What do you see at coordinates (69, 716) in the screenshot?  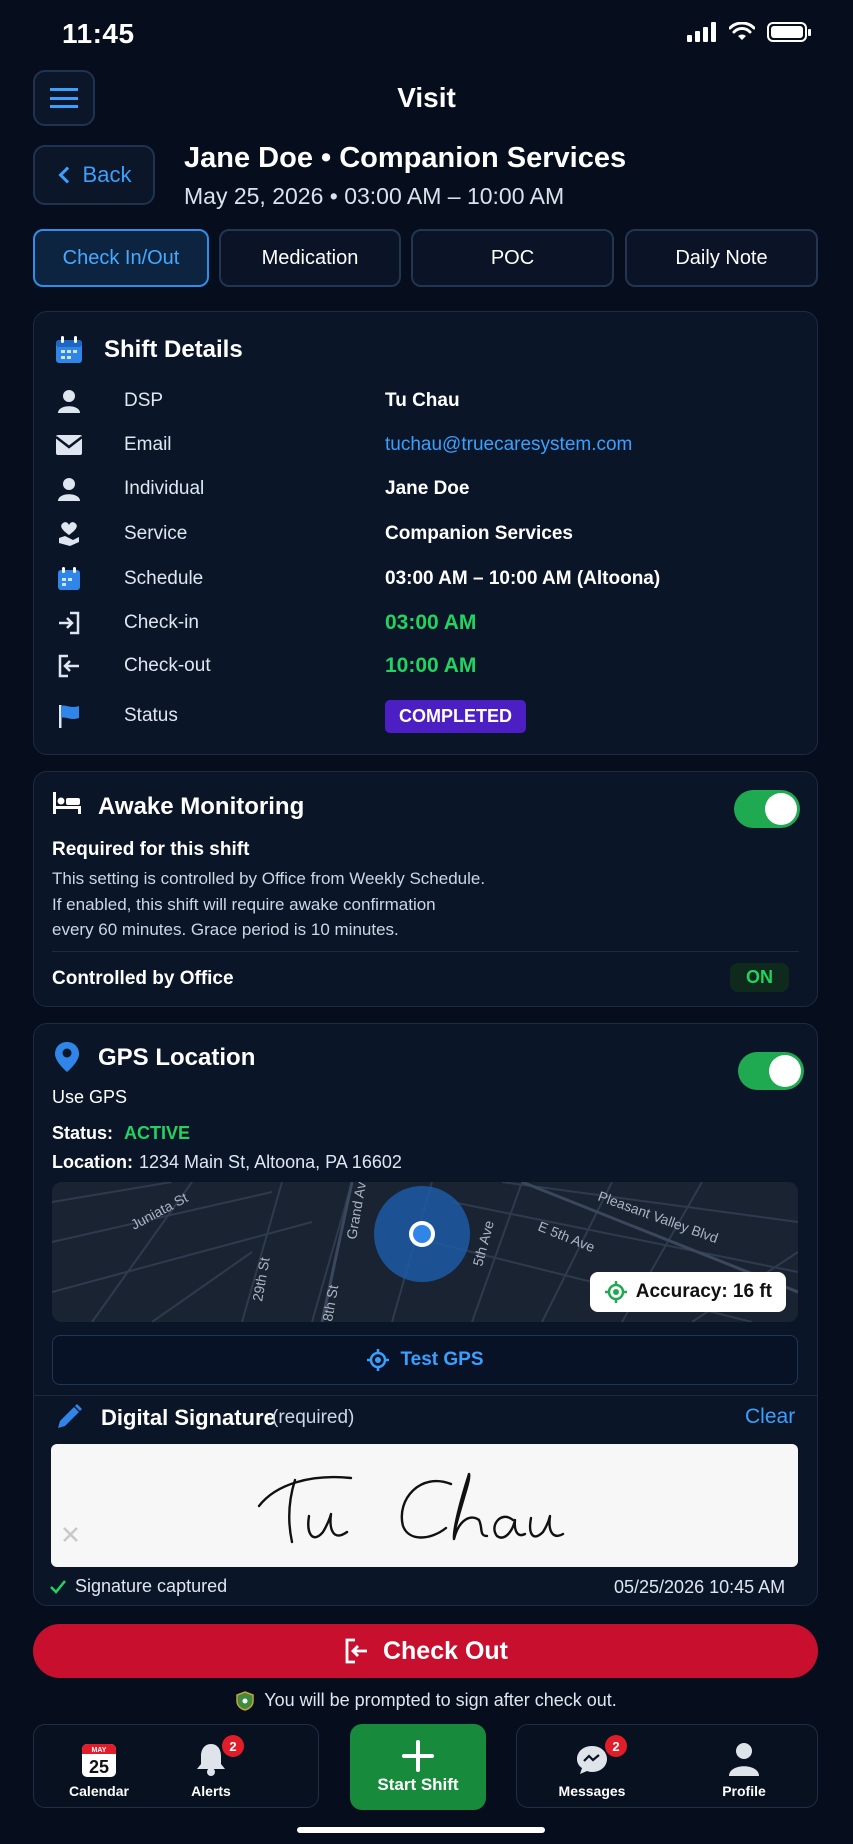 I see `flag-icon` at bounding box center [69, 716].